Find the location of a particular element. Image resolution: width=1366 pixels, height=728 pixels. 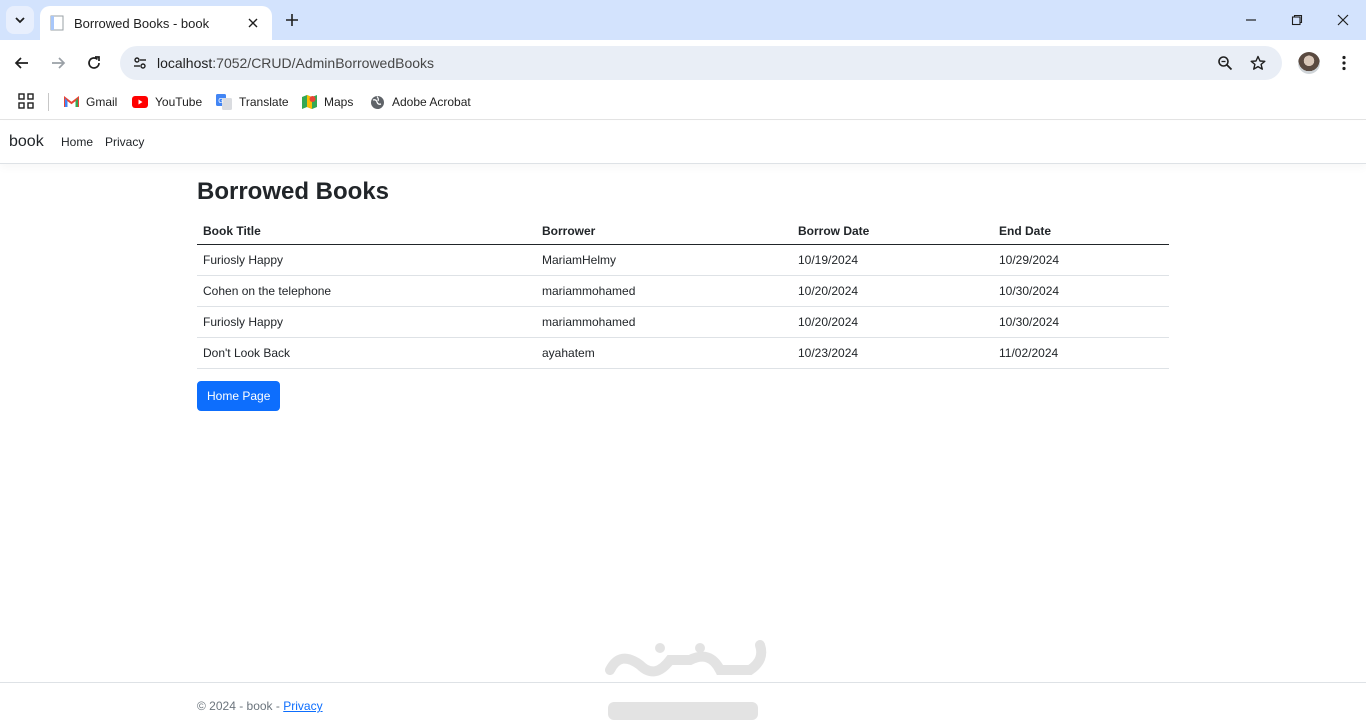

reload-button is located at coordinates (94, 63).